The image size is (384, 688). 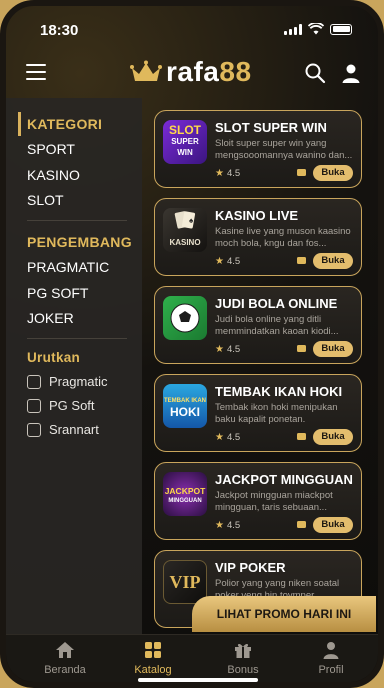 I want to click on search-icon, so click(x=315, y=73).